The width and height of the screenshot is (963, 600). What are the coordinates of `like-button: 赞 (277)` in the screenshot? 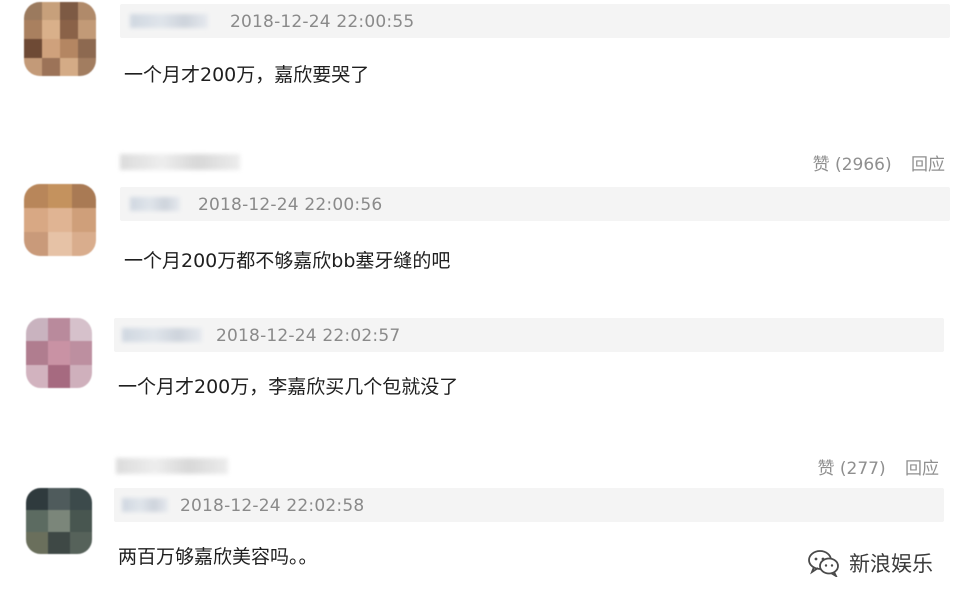 It's located at (851, 469).